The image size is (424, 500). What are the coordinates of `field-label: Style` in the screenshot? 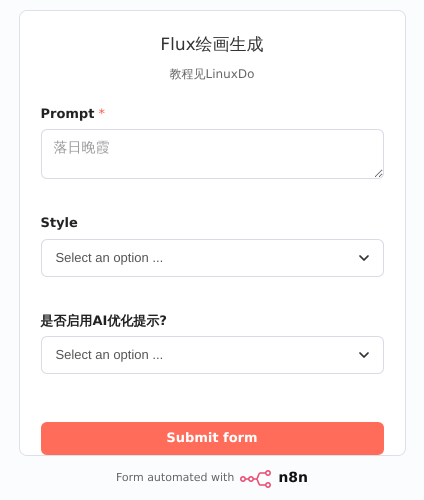 It's located at (59, 224).